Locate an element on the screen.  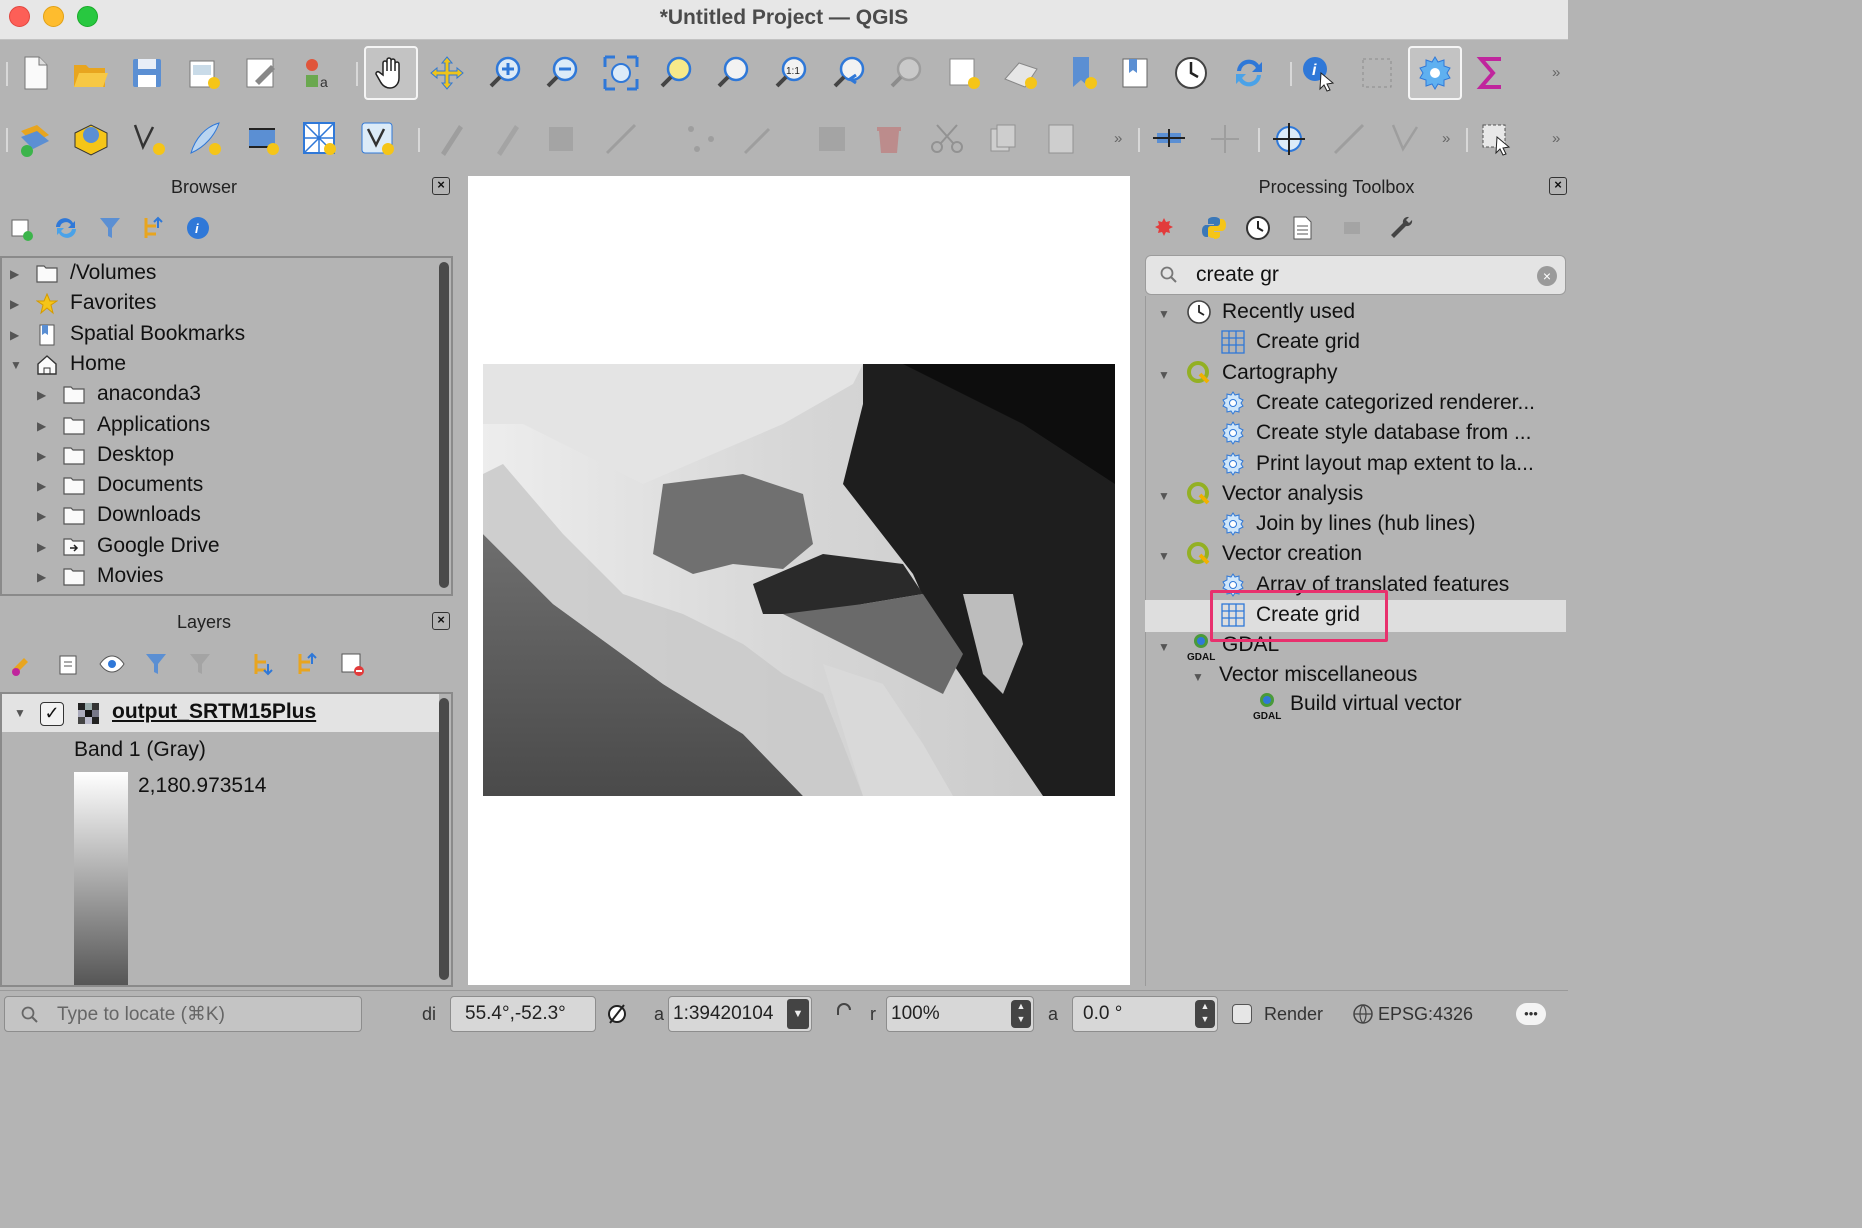
zoom-last-icon is located at coordinates (850, 73).